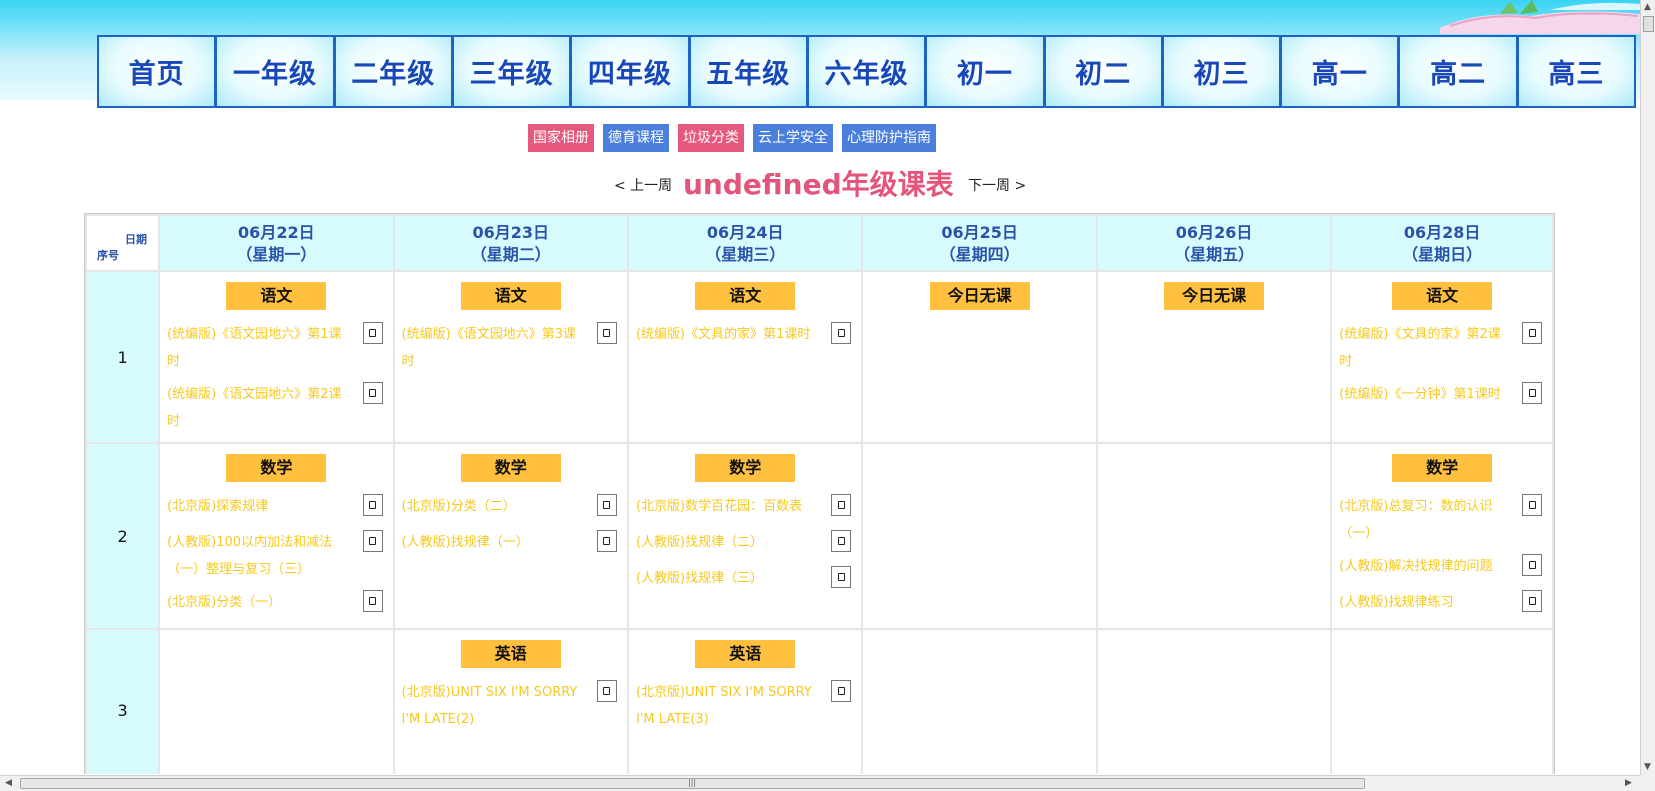 This screenshot has height=791, width=1655. I want to click on lesson-title: (统编版)《一分钟》第1课时, so click(1419, 394).